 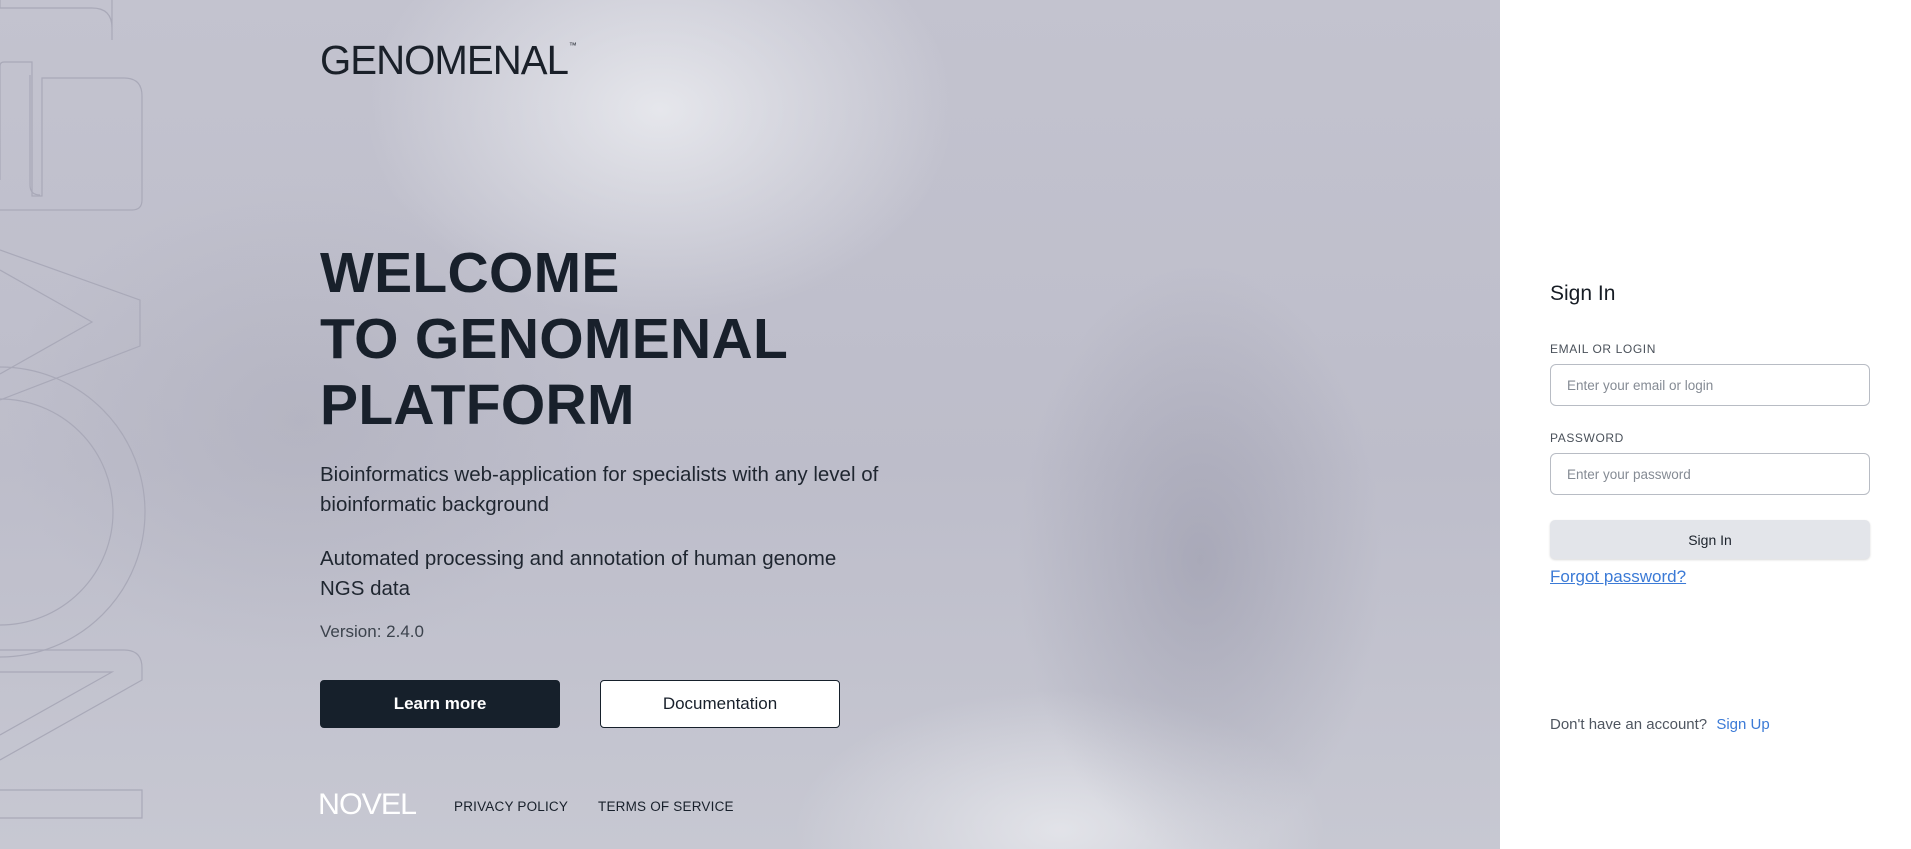 What do you see at coordinates (470, 273) in the screenshot?
I see `headline-line-1: WELCOME` at bounding box center [470, 273].